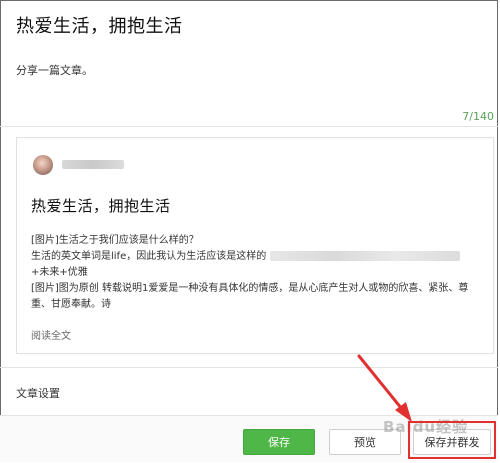 Image resolution: width=500 pixels, height=463 pixels. I want to click on save-and-publish-button: 保存并群发, so click(452, 442).